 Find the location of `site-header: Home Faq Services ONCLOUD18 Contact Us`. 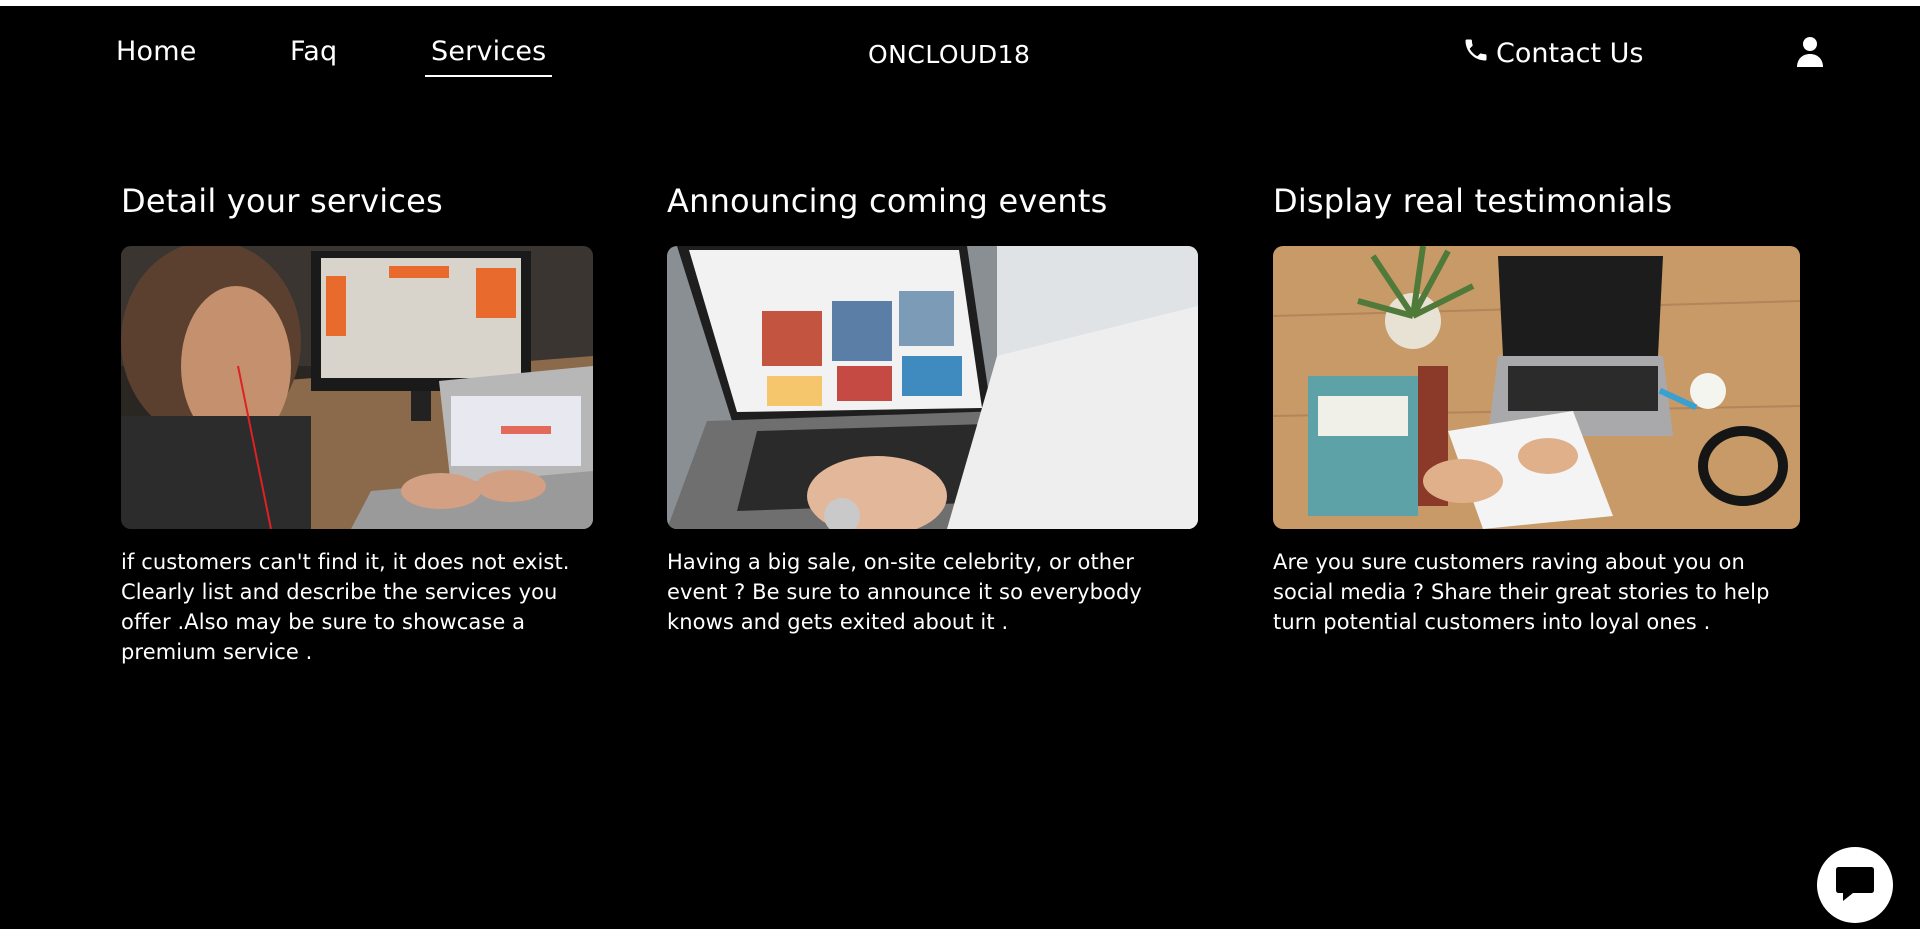

site-header: Home Faq Services ONCLOUD18 Contact Us is located at coordinates (960, 53).